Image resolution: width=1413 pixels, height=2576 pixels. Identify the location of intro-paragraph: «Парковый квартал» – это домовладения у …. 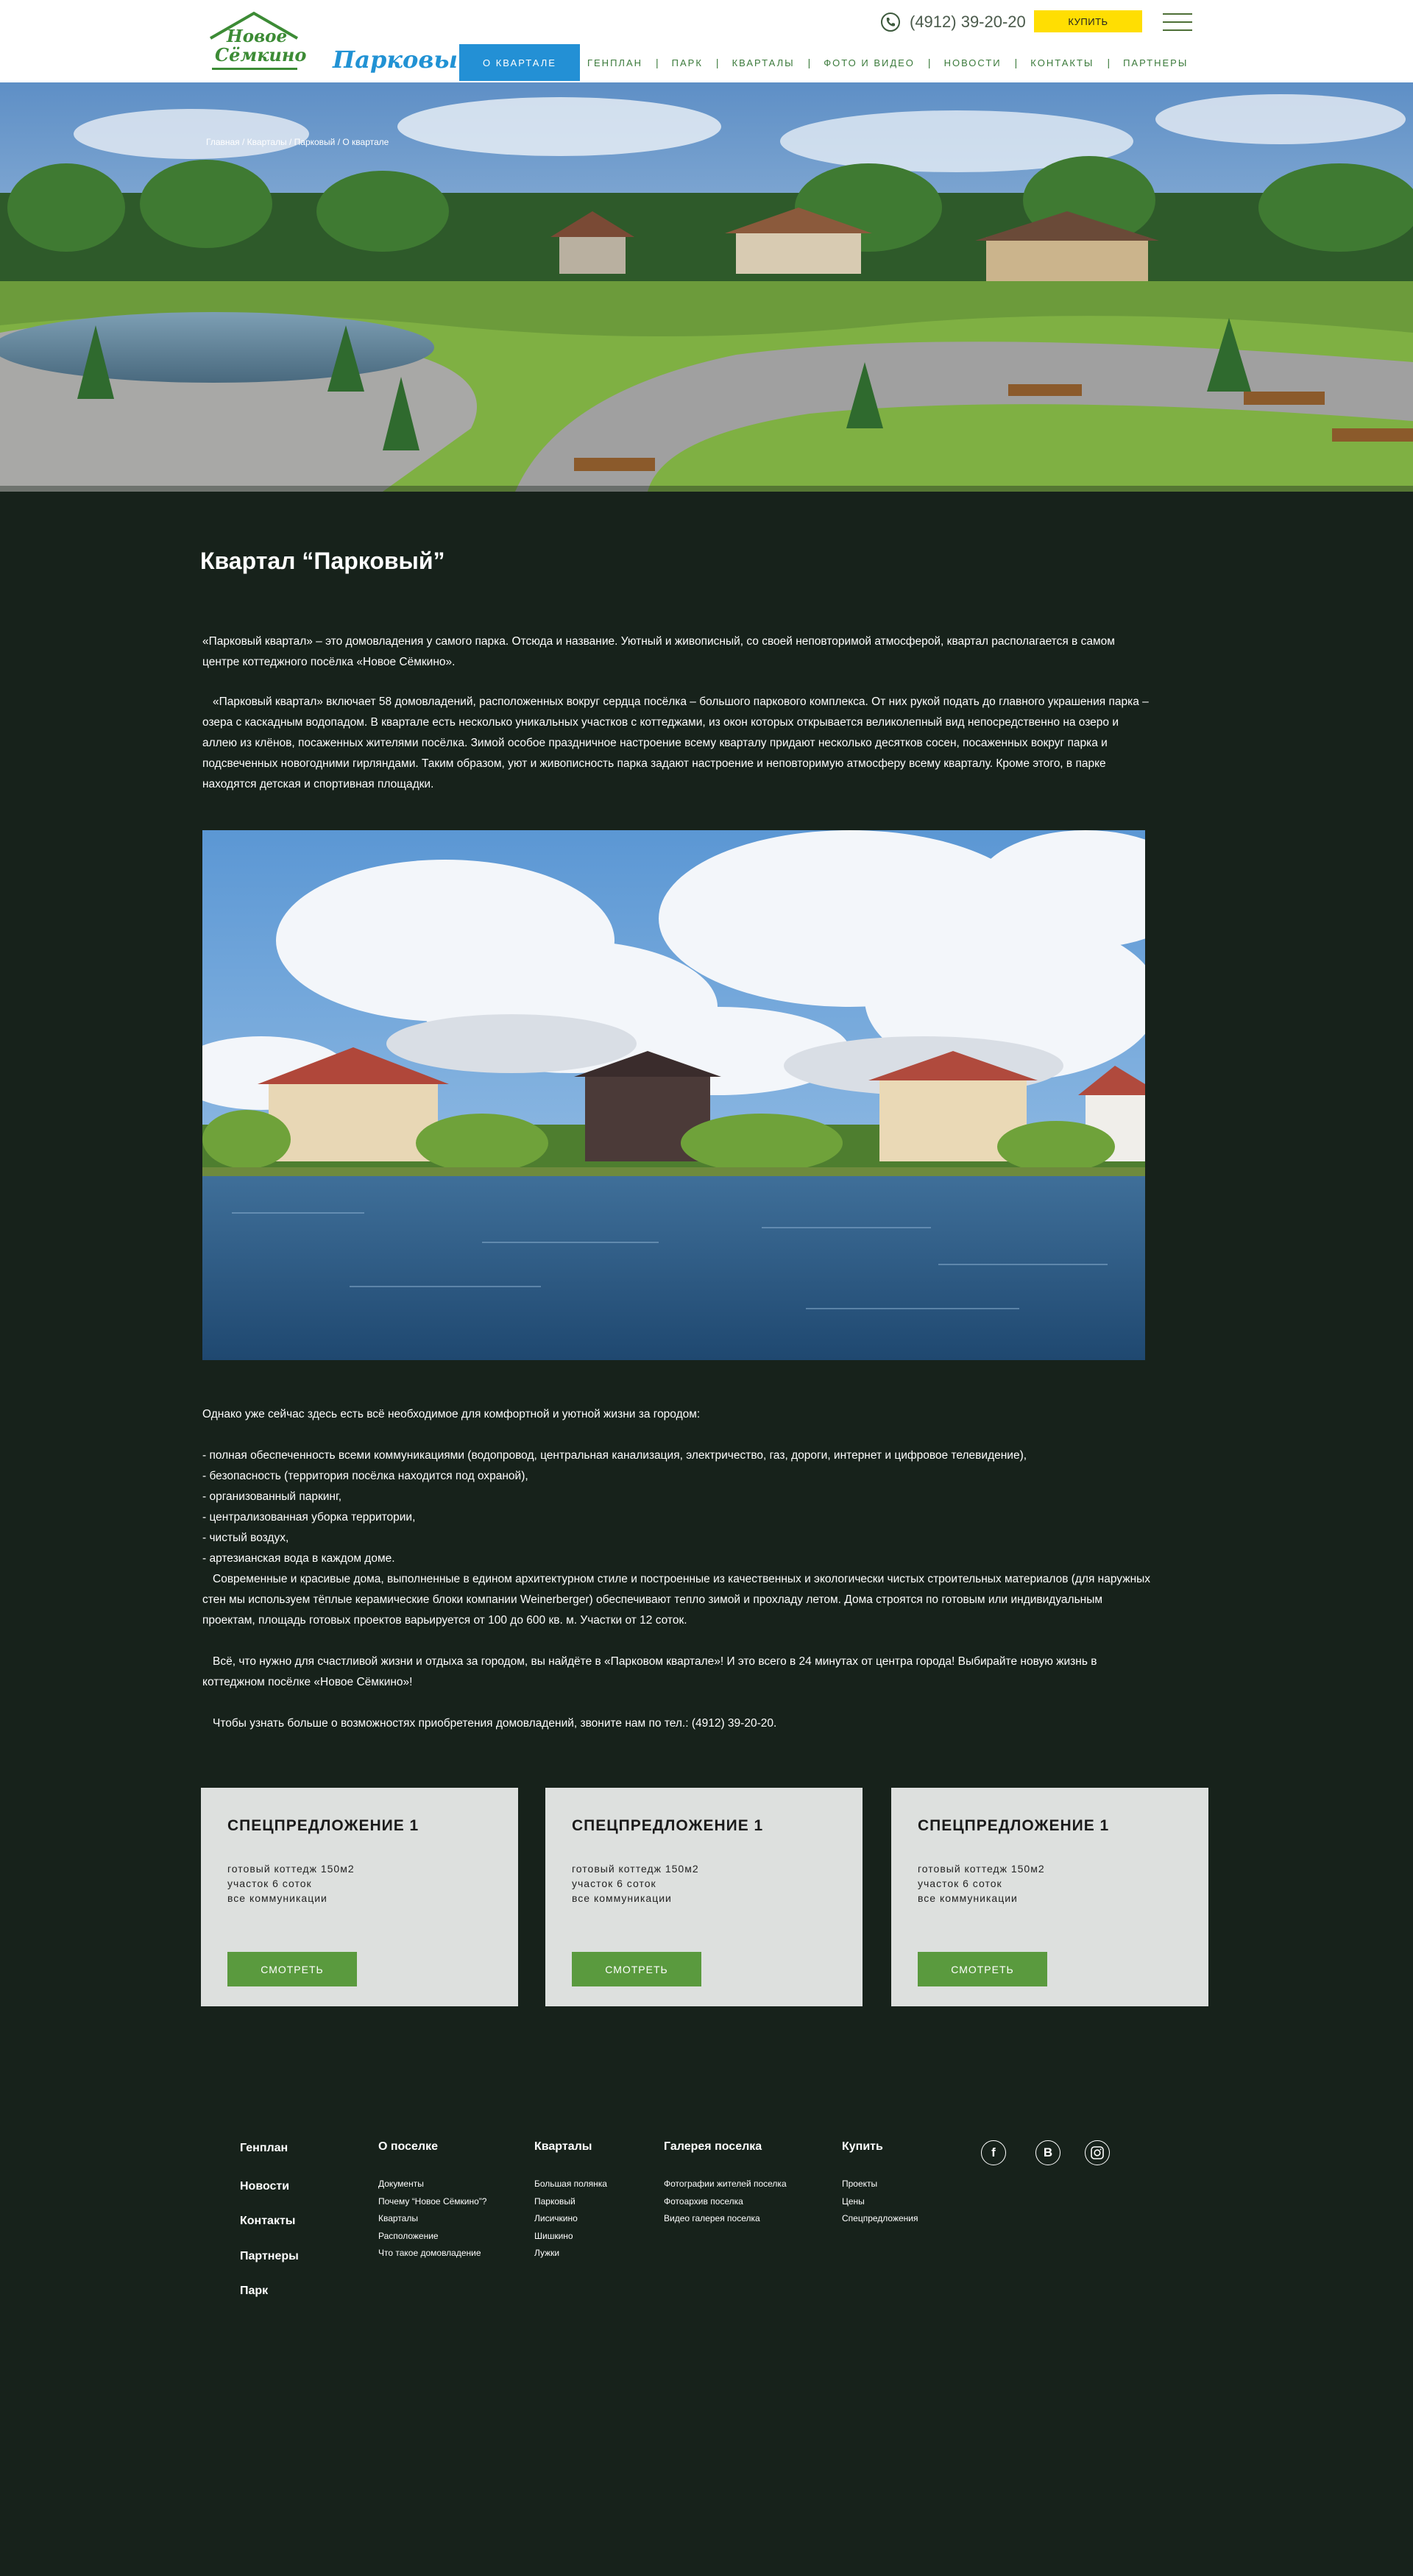
(658, 651).